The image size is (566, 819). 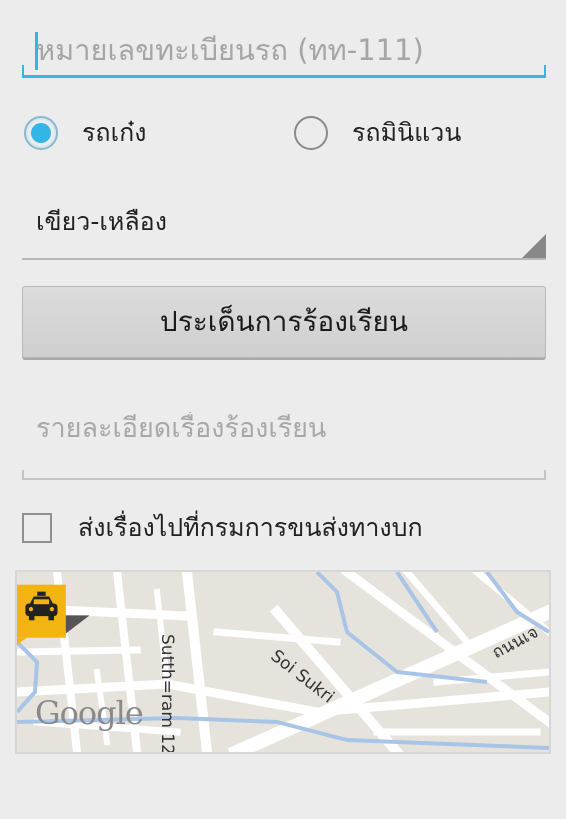 I want to click on send-to-dlt-checkbox: ส่งเรื่องไปที่กรมการขนส่งทางบก, so click(x=222, y=528).